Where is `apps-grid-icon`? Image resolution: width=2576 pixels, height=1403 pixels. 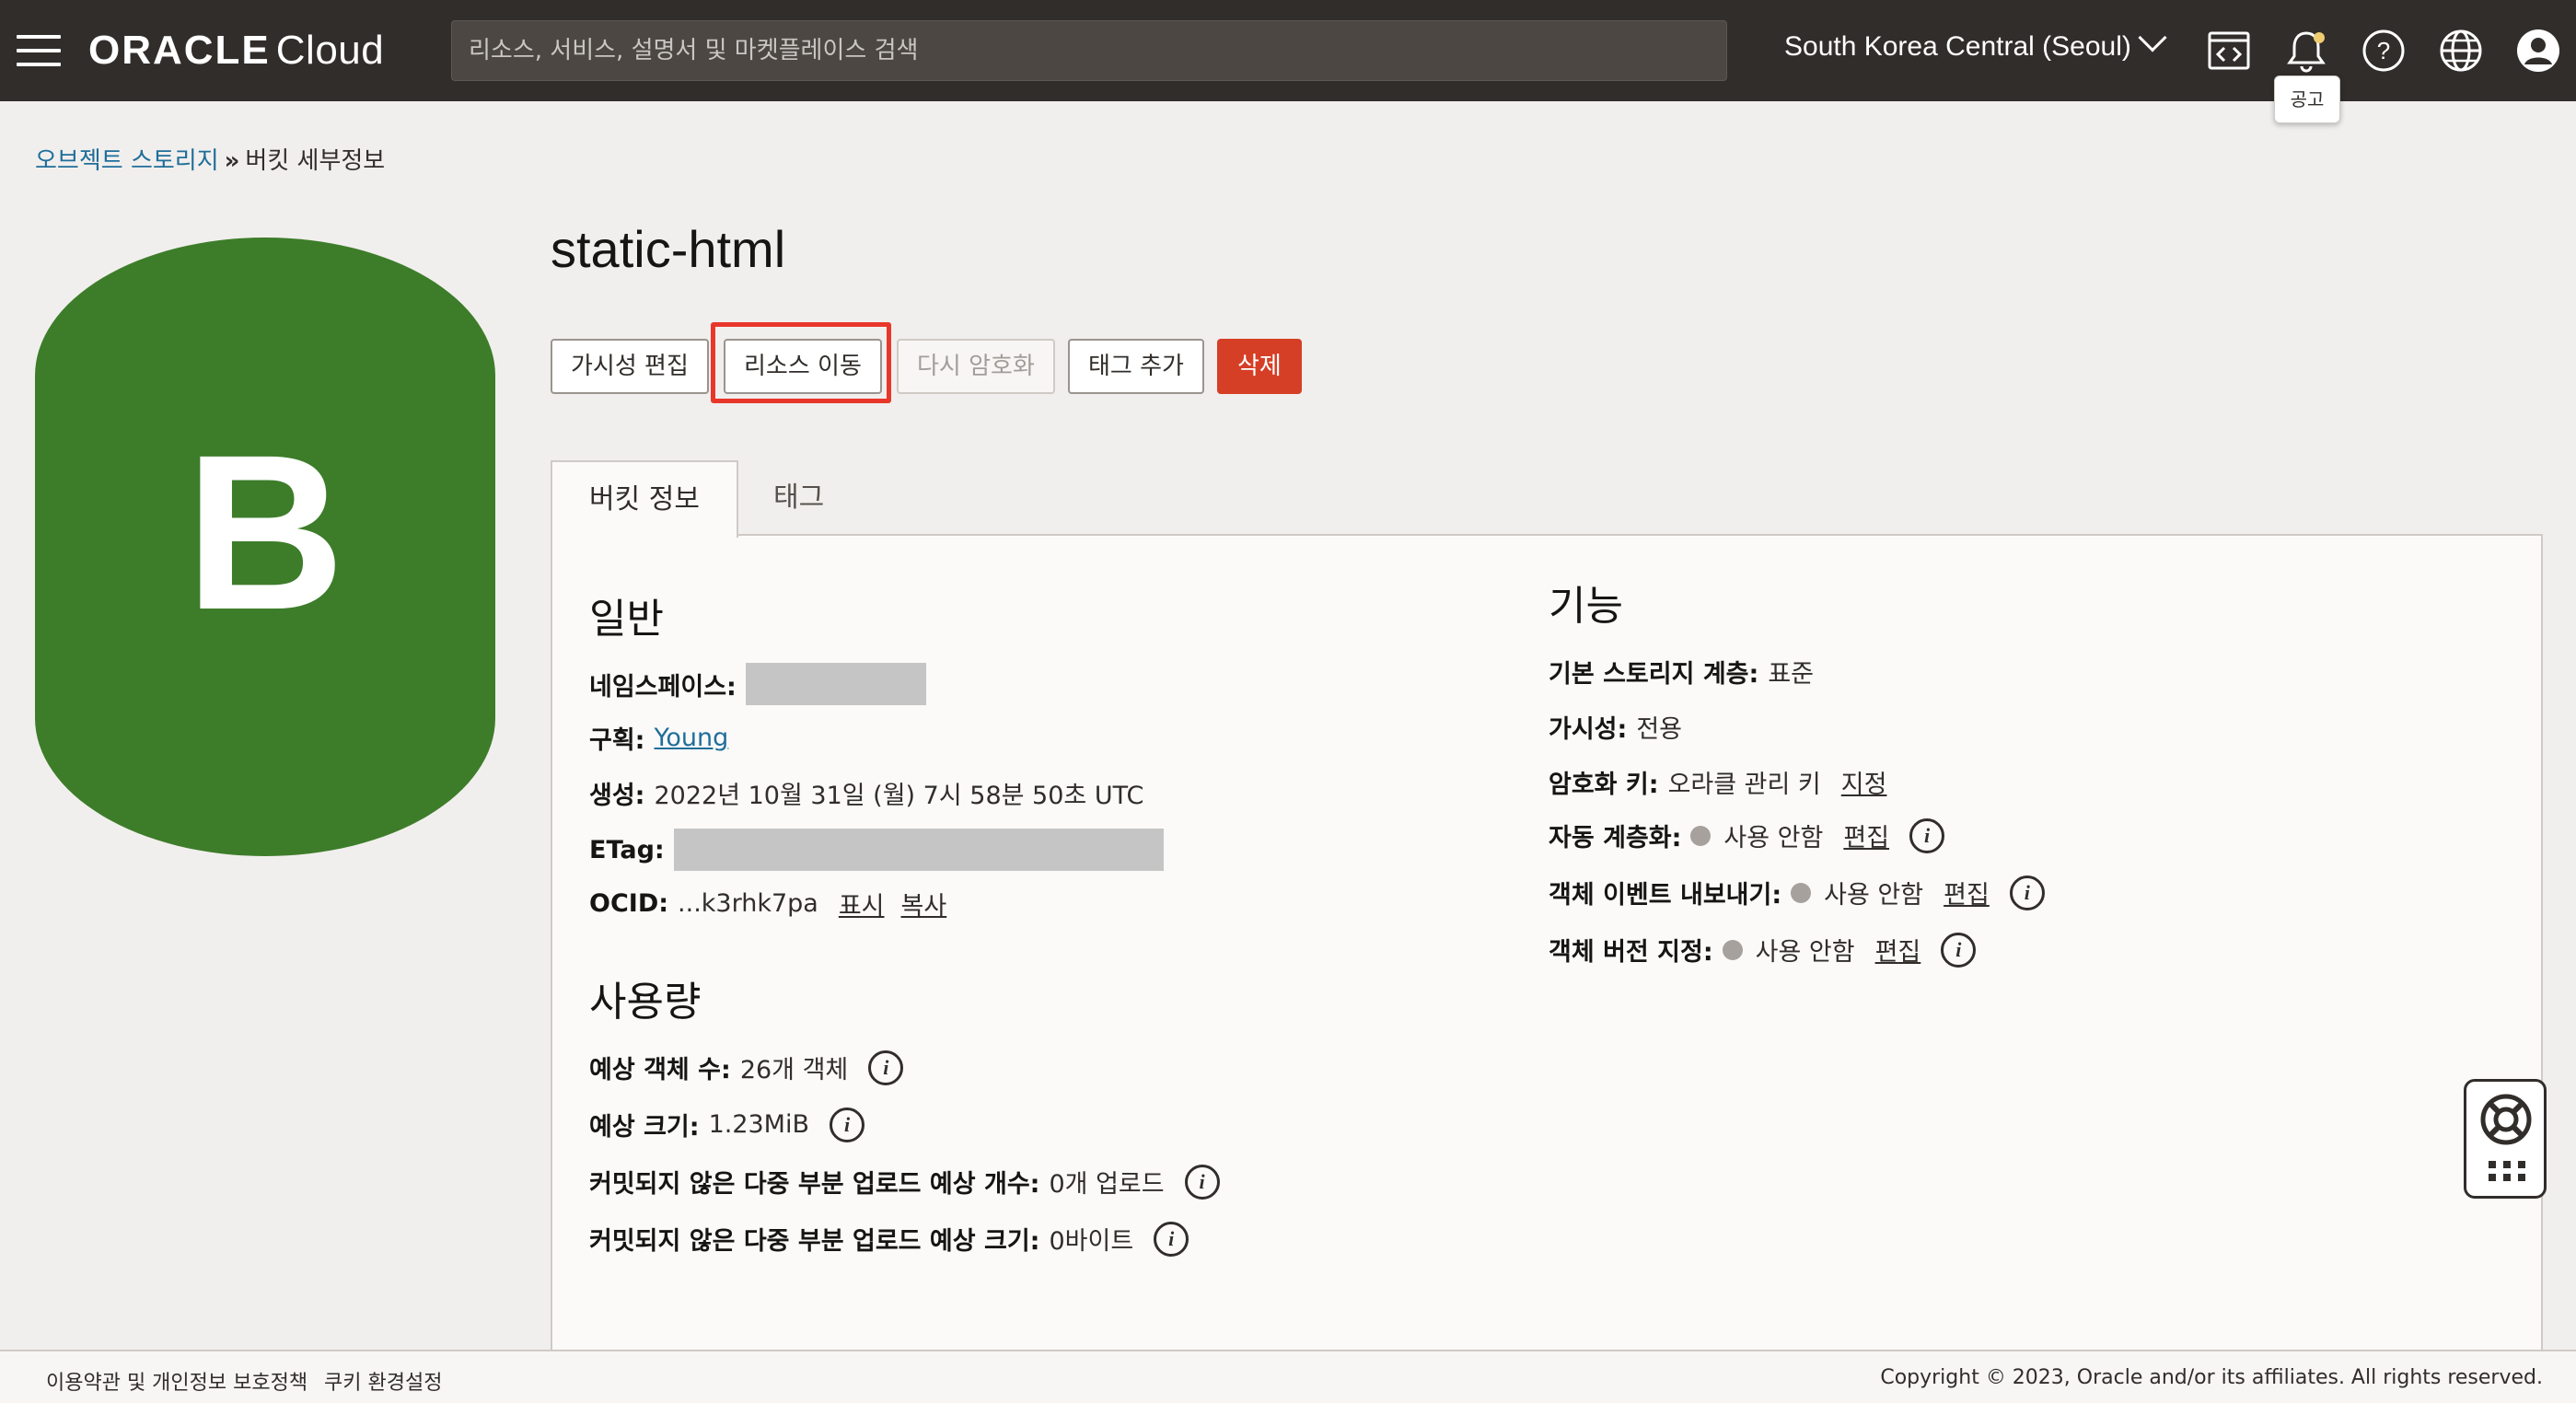
apps-grid-icon is located at coordinates (2507, 1171).